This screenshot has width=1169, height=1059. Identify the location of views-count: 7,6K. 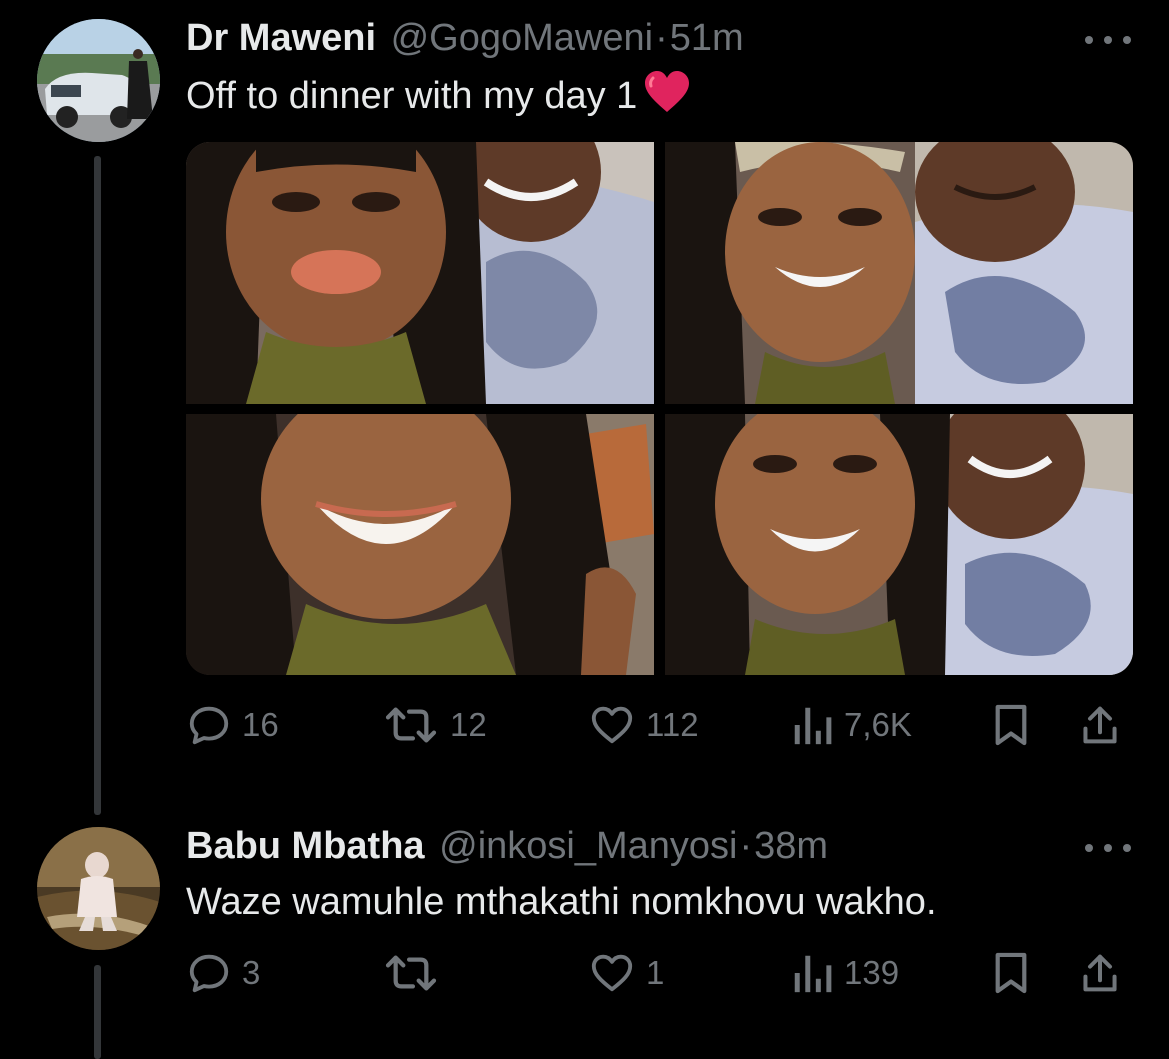
(878, 724).